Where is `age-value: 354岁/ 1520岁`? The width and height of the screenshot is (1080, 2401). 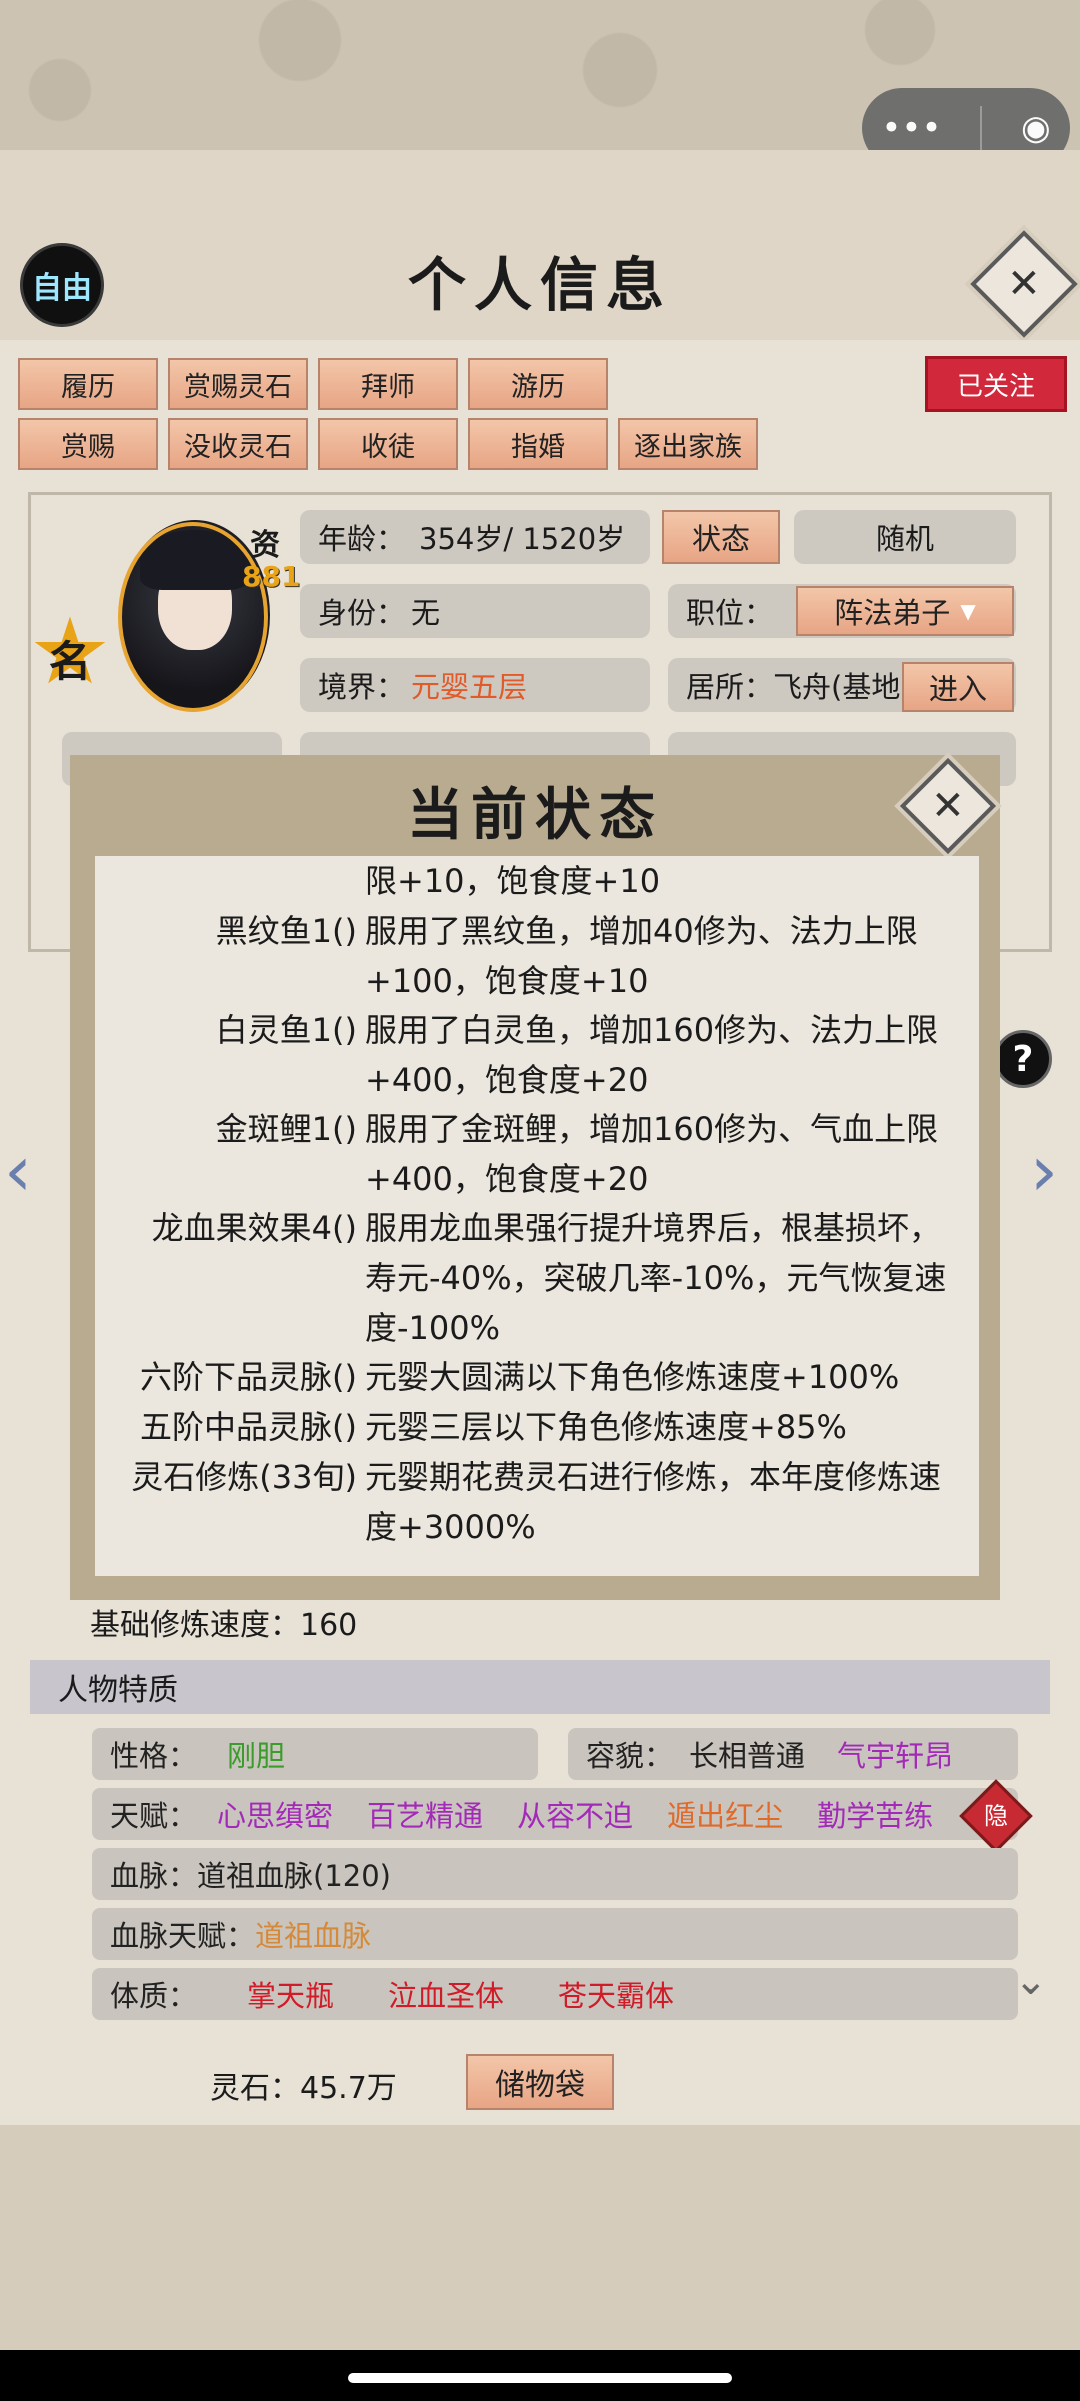
age-value: 354岁/ 1520岁 is located at coordinates (522, 539).